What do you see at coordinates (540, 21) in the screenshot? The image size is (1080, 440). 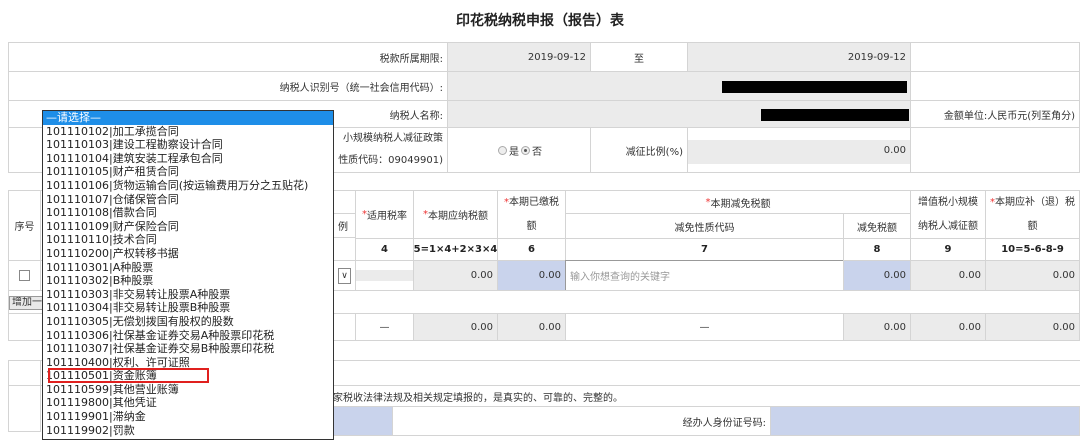 I see `page-title: 印花税纳税申报（报告）表` at bounding box center [540, 21].